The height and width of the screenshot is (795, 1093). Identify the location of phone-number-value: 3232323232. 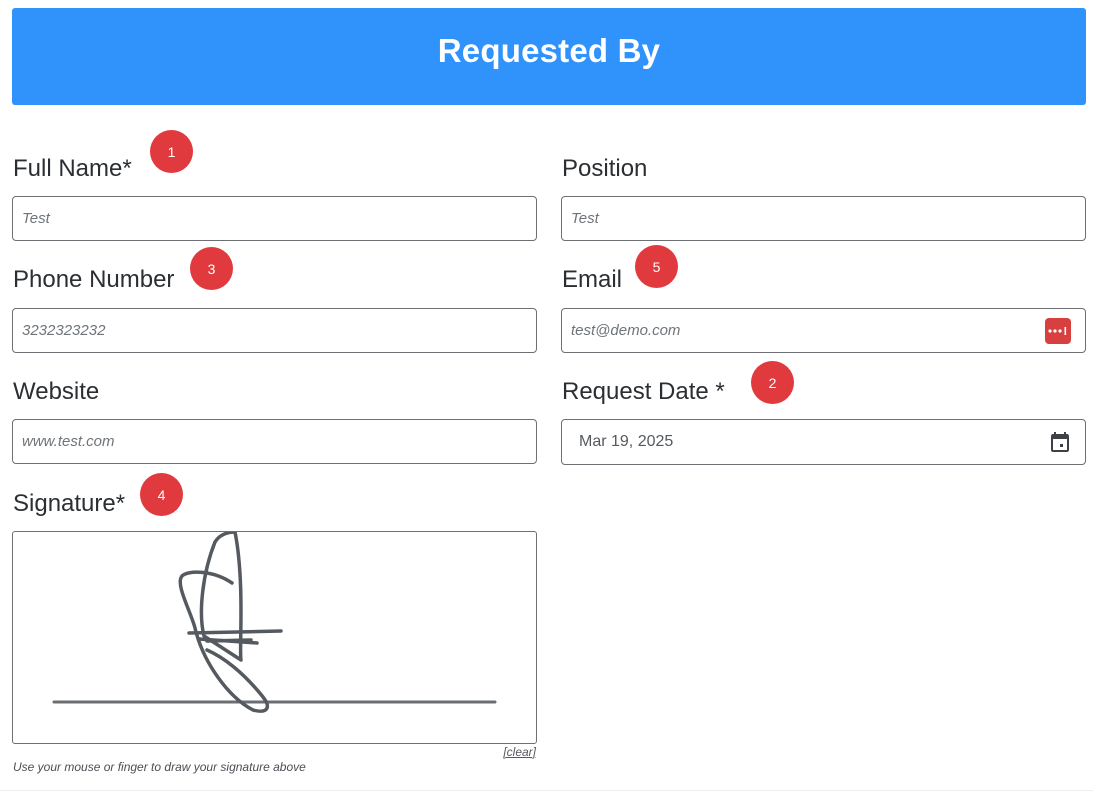
(64, 330).